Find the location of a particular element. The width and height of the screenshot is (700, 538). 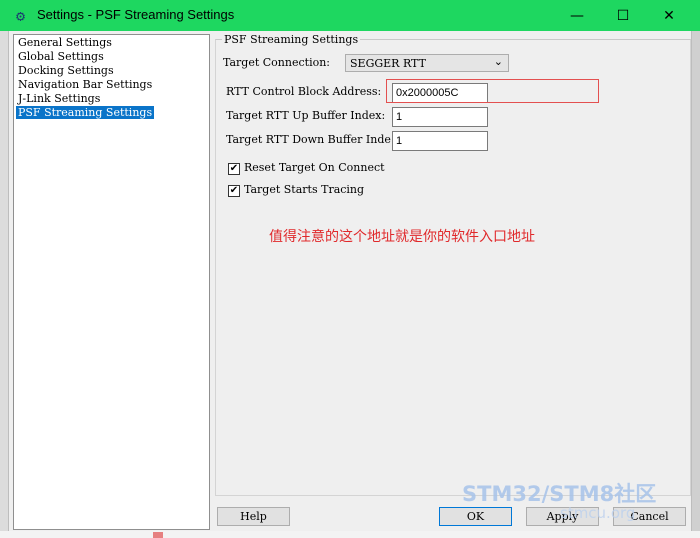

tree-item-navigation-bar-settings: Navigation Bar Settings is located at coordinates (85, 84).